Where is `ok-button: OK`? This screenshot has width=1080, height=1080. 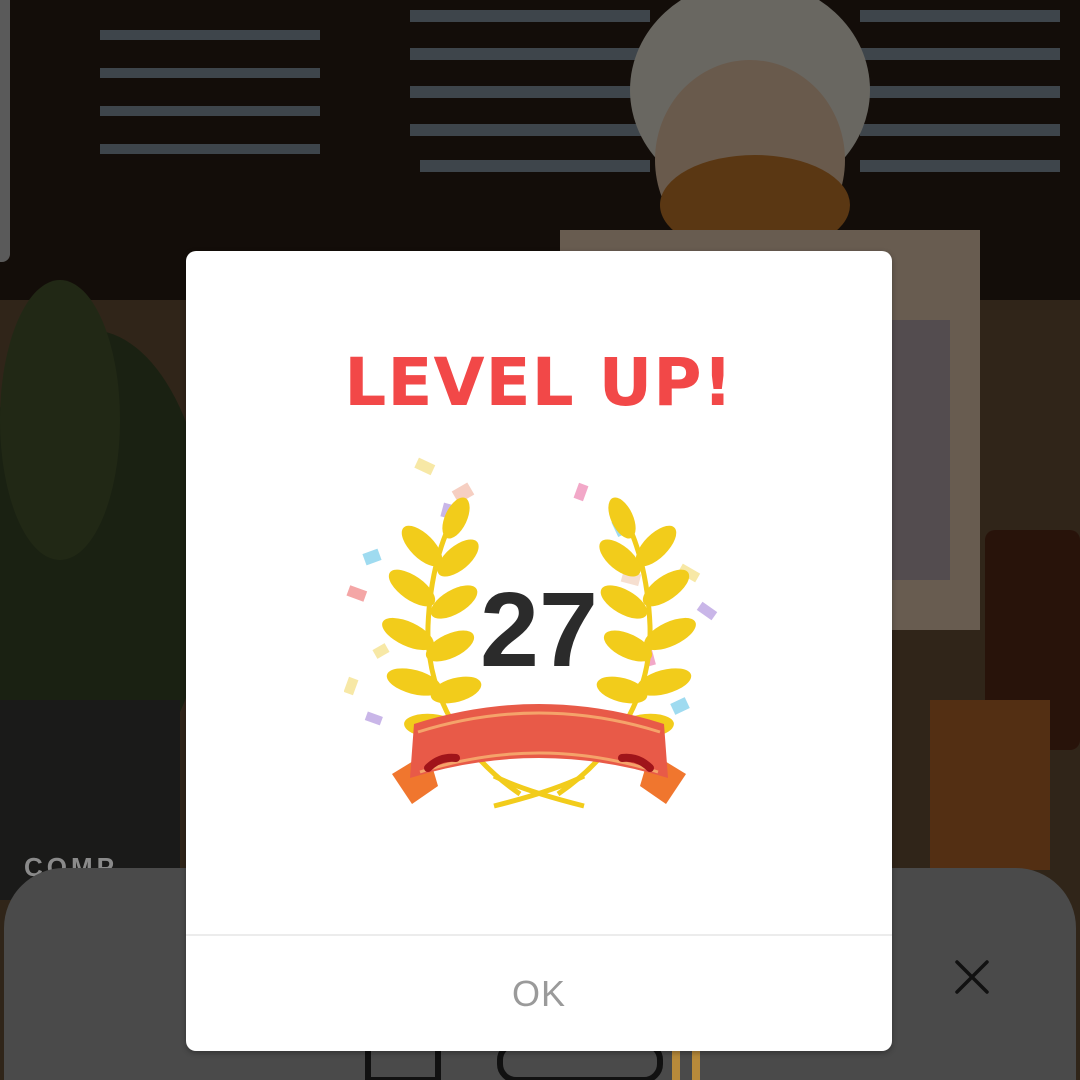
ok-button: OK is located at coordinates (539, 993).